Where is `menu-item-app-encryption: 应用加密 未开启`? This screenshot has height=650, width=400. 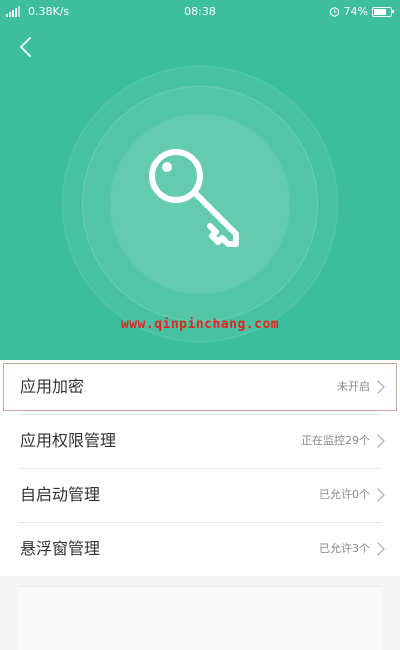
menu-item-app-encryption: 应用加密 未开启 is located at coordinates (200, 387).